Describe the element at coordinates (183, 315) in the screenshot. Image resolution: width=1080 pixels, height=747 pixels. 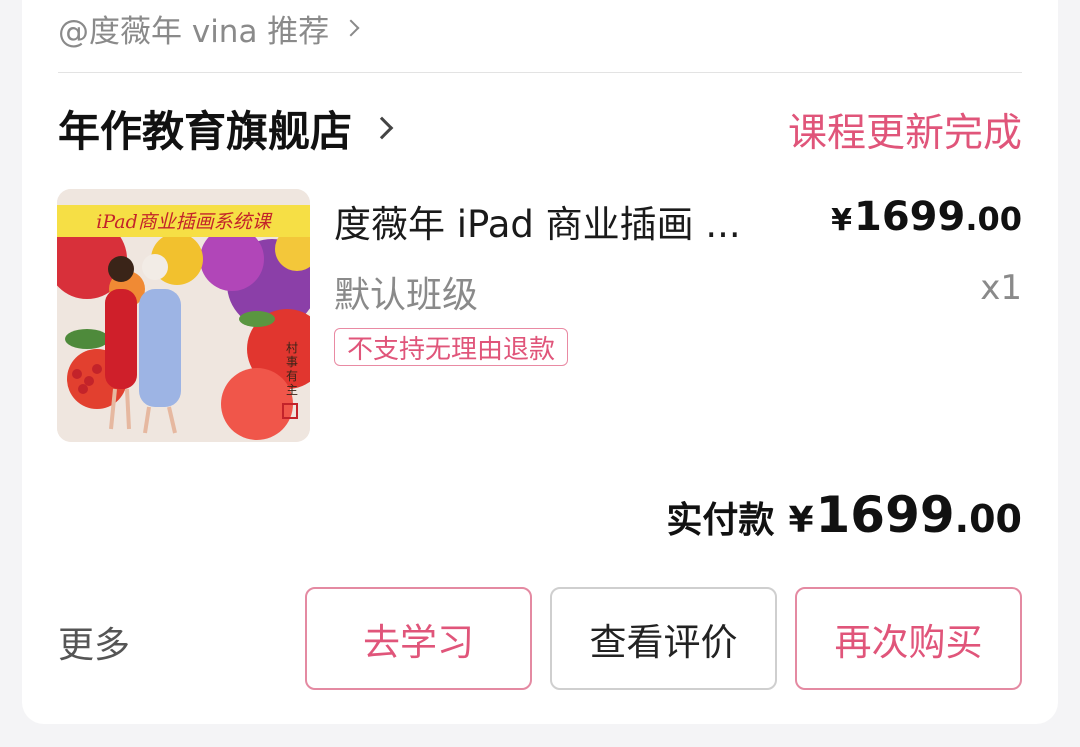
I see `product-thumbnail: iPad商业插画系统课 村事有主` at that location.